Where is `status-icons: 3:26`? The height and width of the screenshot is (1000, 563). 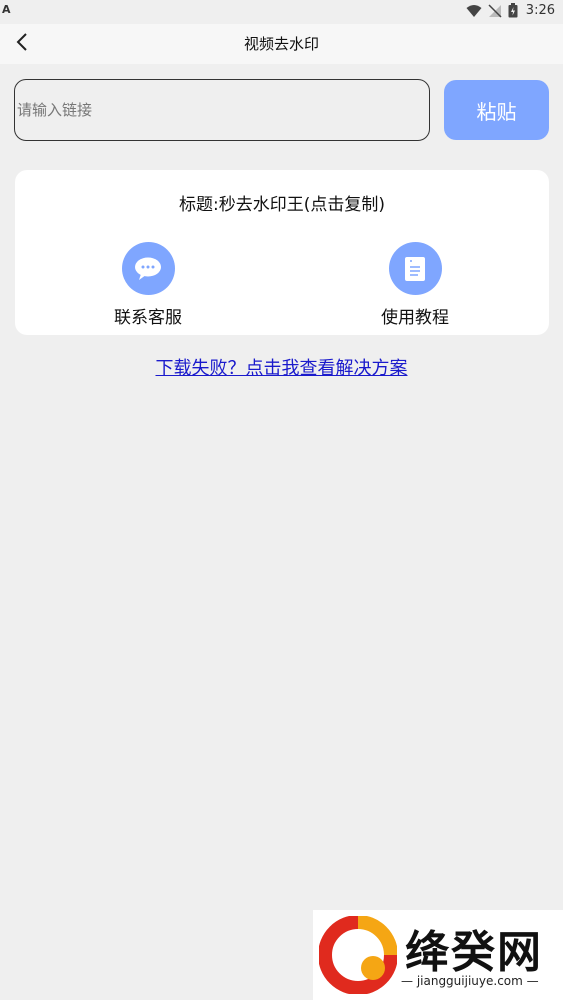
status-icons: 3:26 is located at coordinates (510, 10).